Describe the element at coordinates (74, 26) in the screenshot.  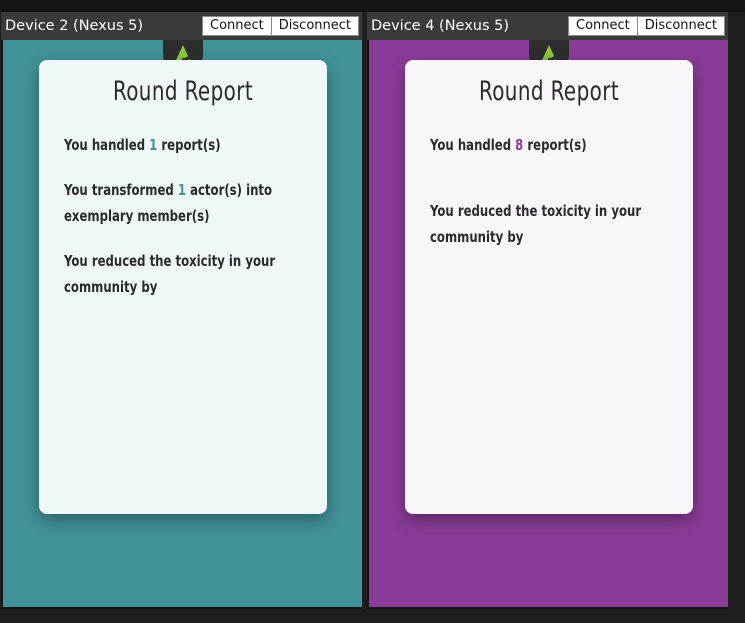
I see `device-title: Device 2 (Nexus 5)` at that location.